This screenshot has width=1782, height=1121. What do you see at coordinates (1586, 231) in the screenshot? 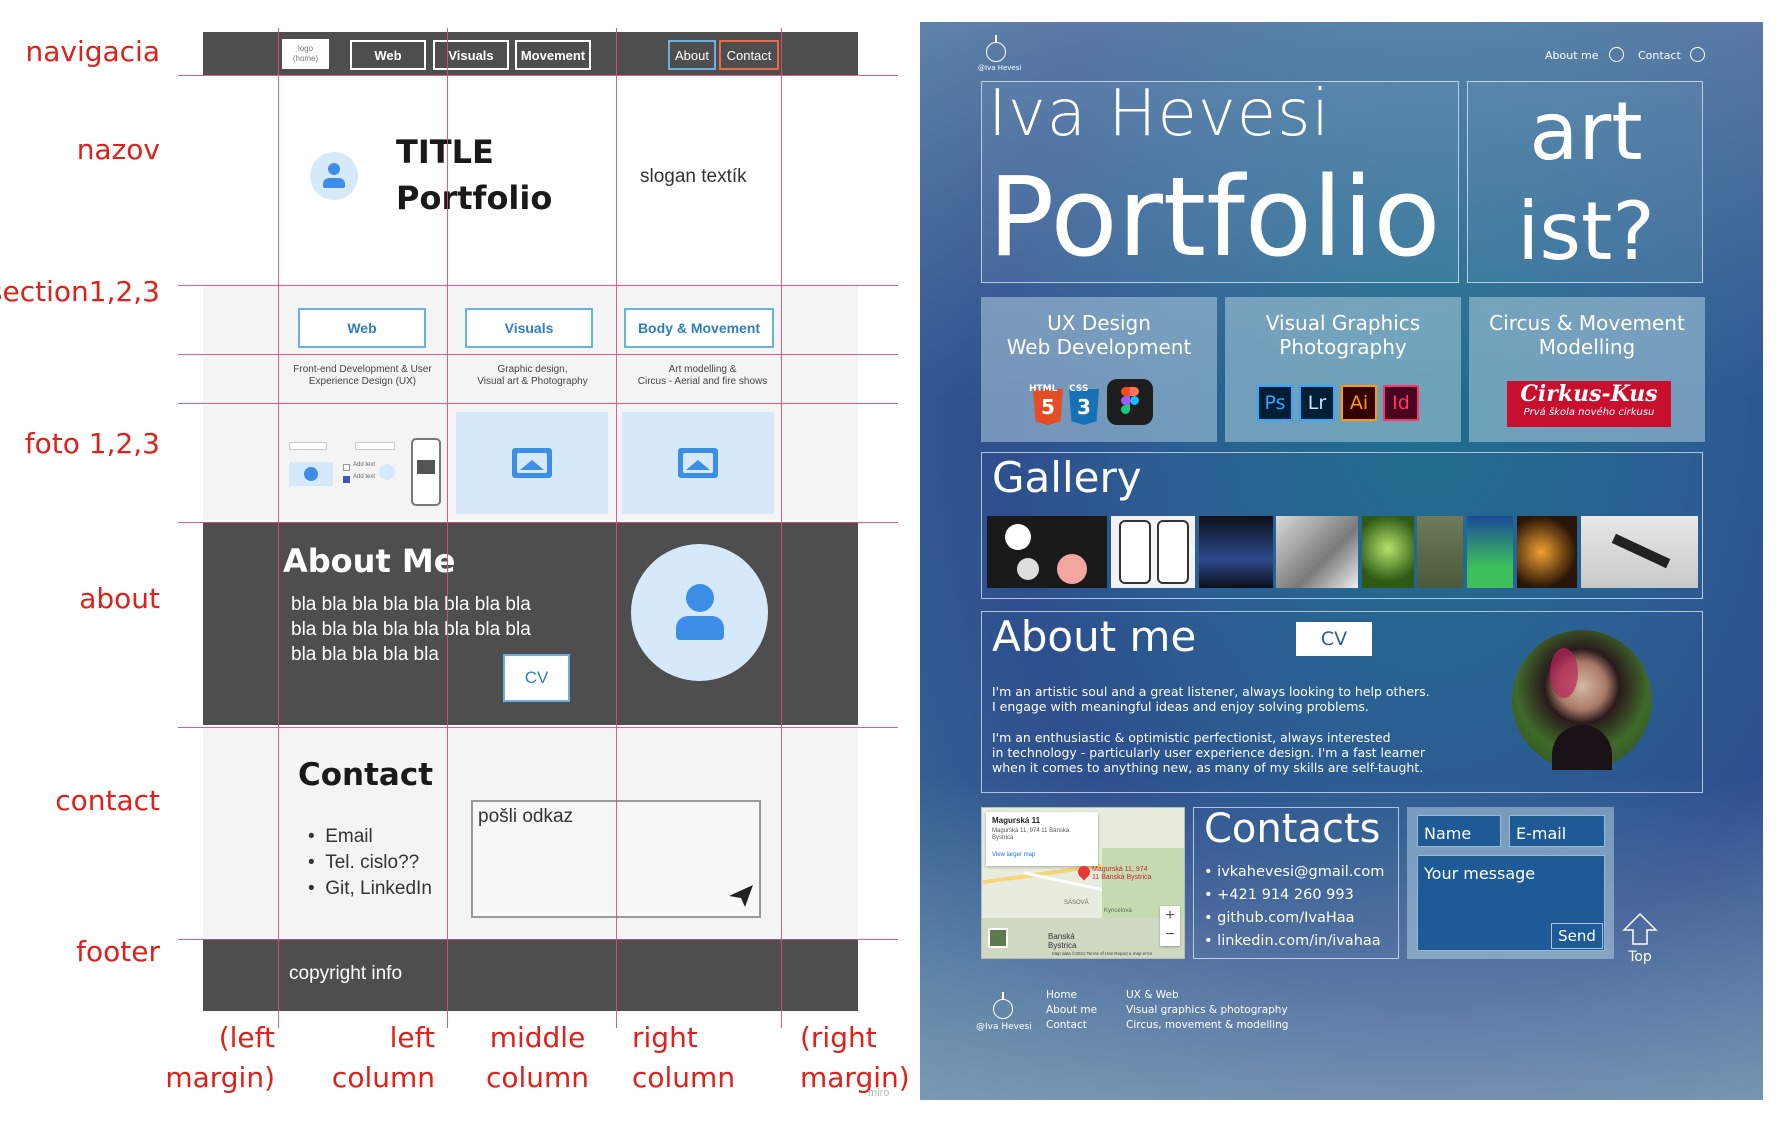
I see `hero-side-ist: ist?` at bounding box center [1586, 231].